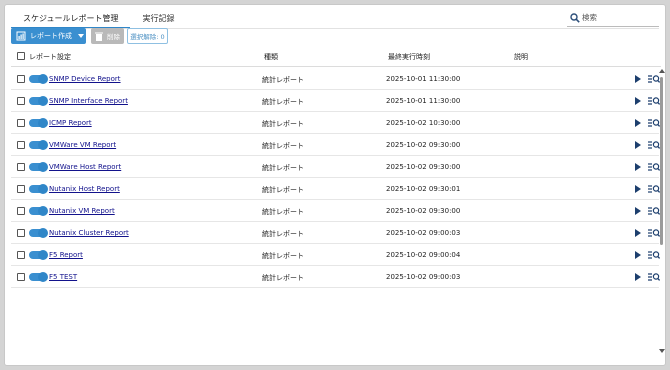 This screenshot has height=370, width=670. I want to click on trash-icon, so click(99, 36).